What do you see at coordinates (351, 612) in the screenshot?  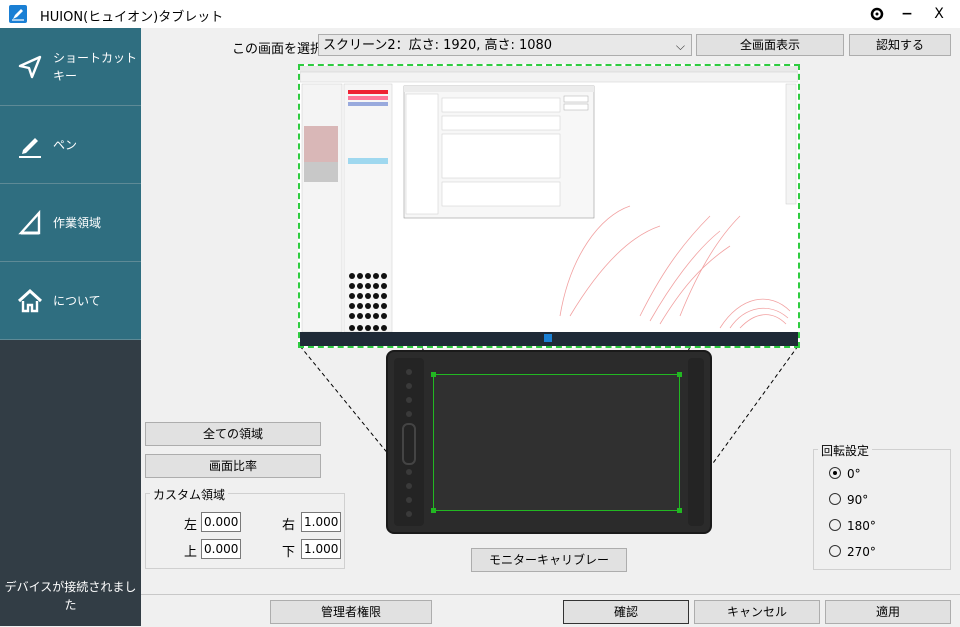 I see `admin-button: 管理者権限` at bounding box center [351, 612].